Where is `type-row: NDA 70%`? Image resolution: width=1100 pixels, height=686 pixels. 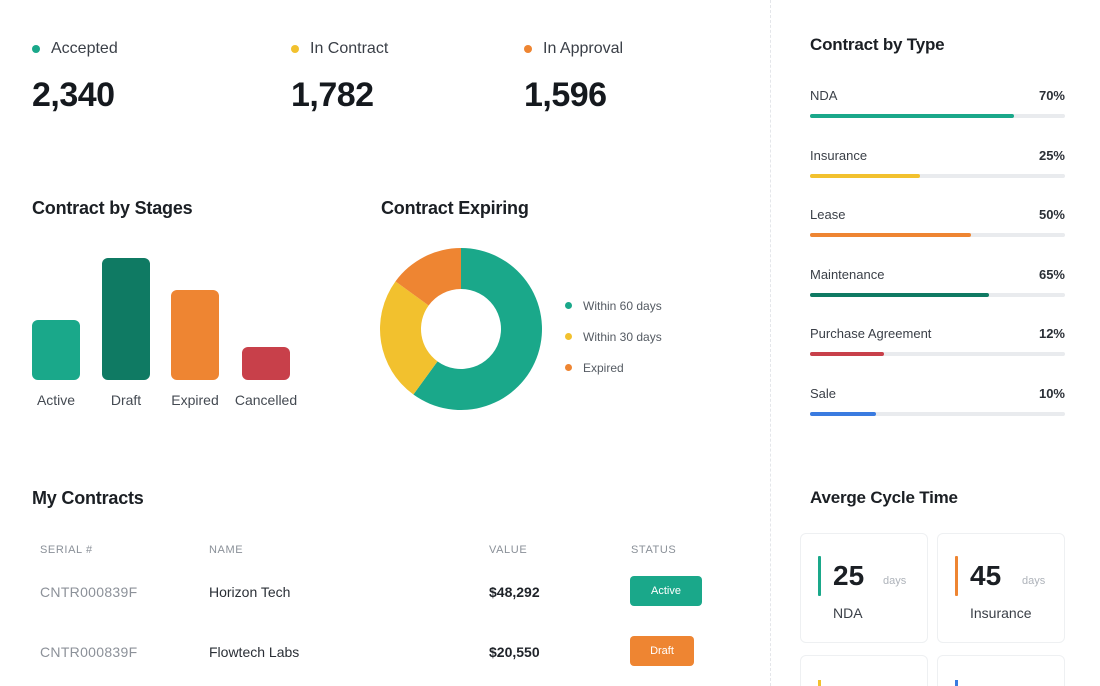 type-row: NDA 70% is located at coordinates (937, 113).